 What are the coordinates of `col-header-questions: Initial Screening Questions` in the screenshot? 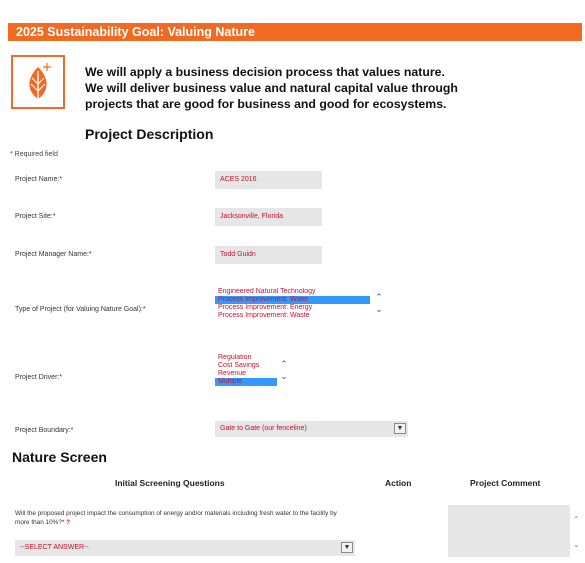 It's located at (170, 483).